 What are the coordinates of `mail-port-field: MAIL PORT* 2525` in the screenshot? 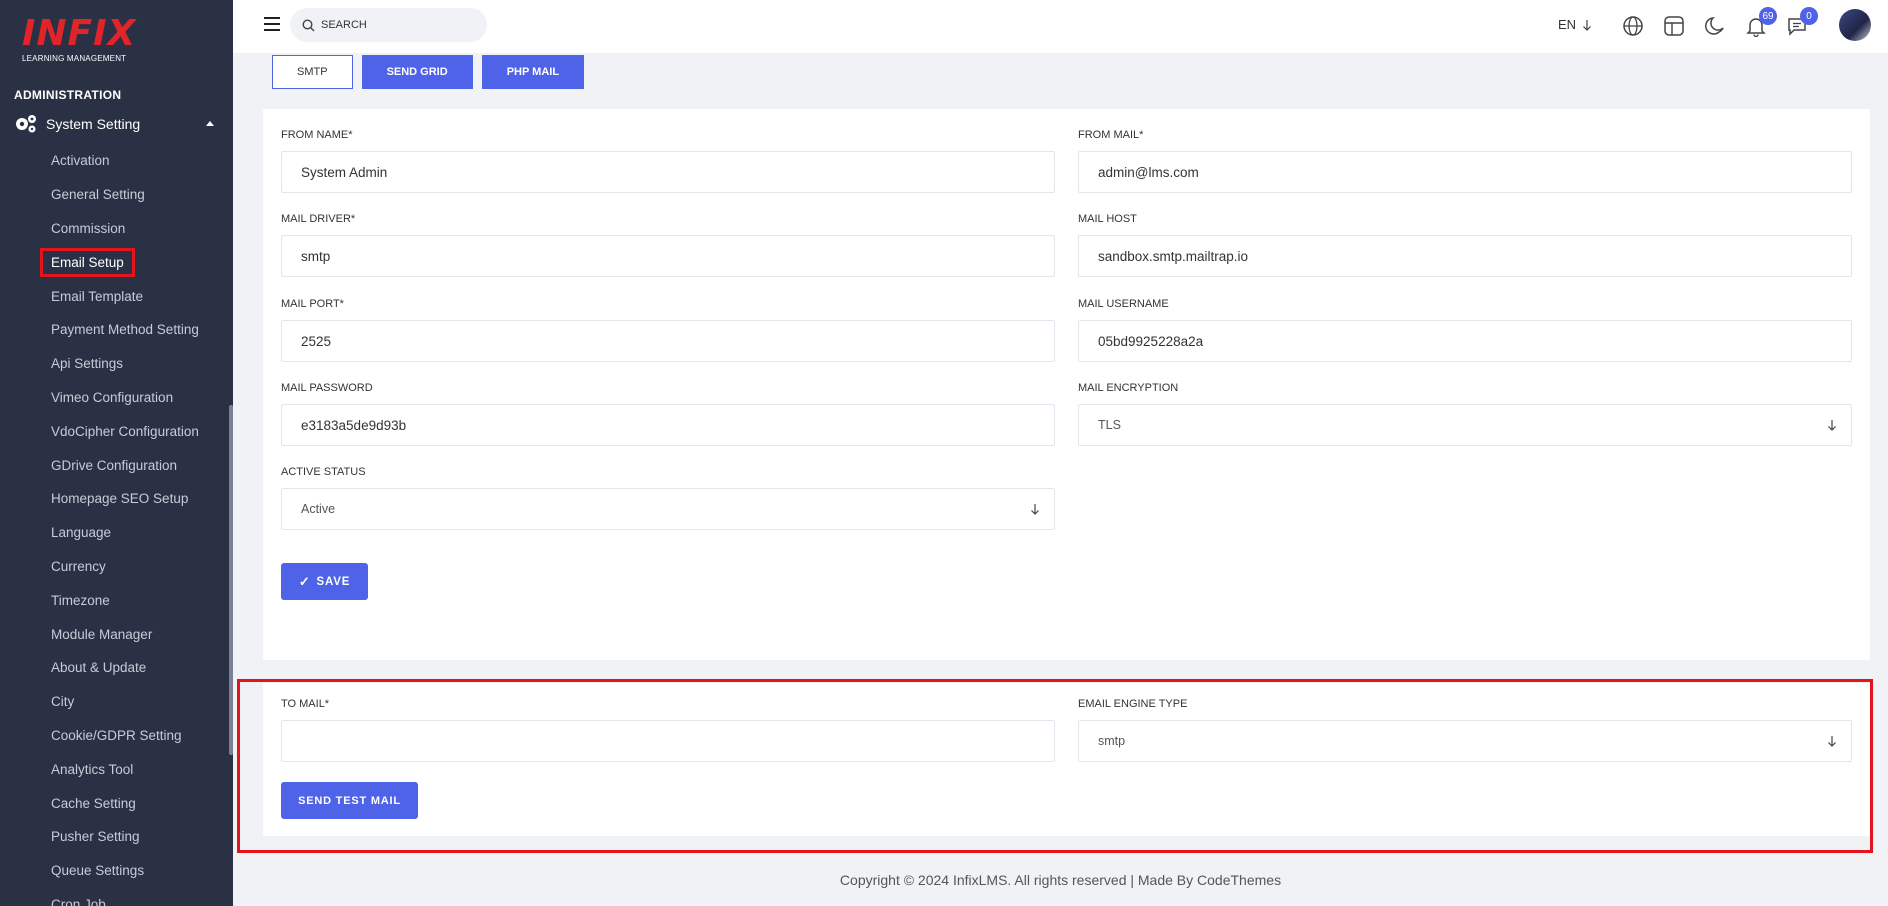 It's located at (668, 330).